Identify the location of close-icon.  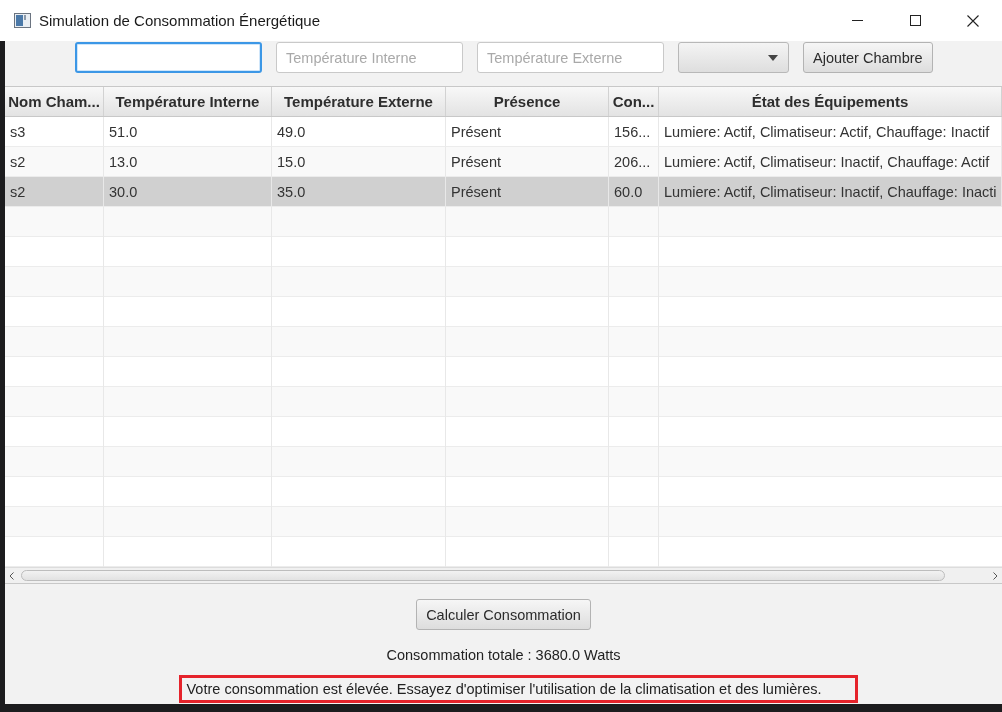
(973, 20).